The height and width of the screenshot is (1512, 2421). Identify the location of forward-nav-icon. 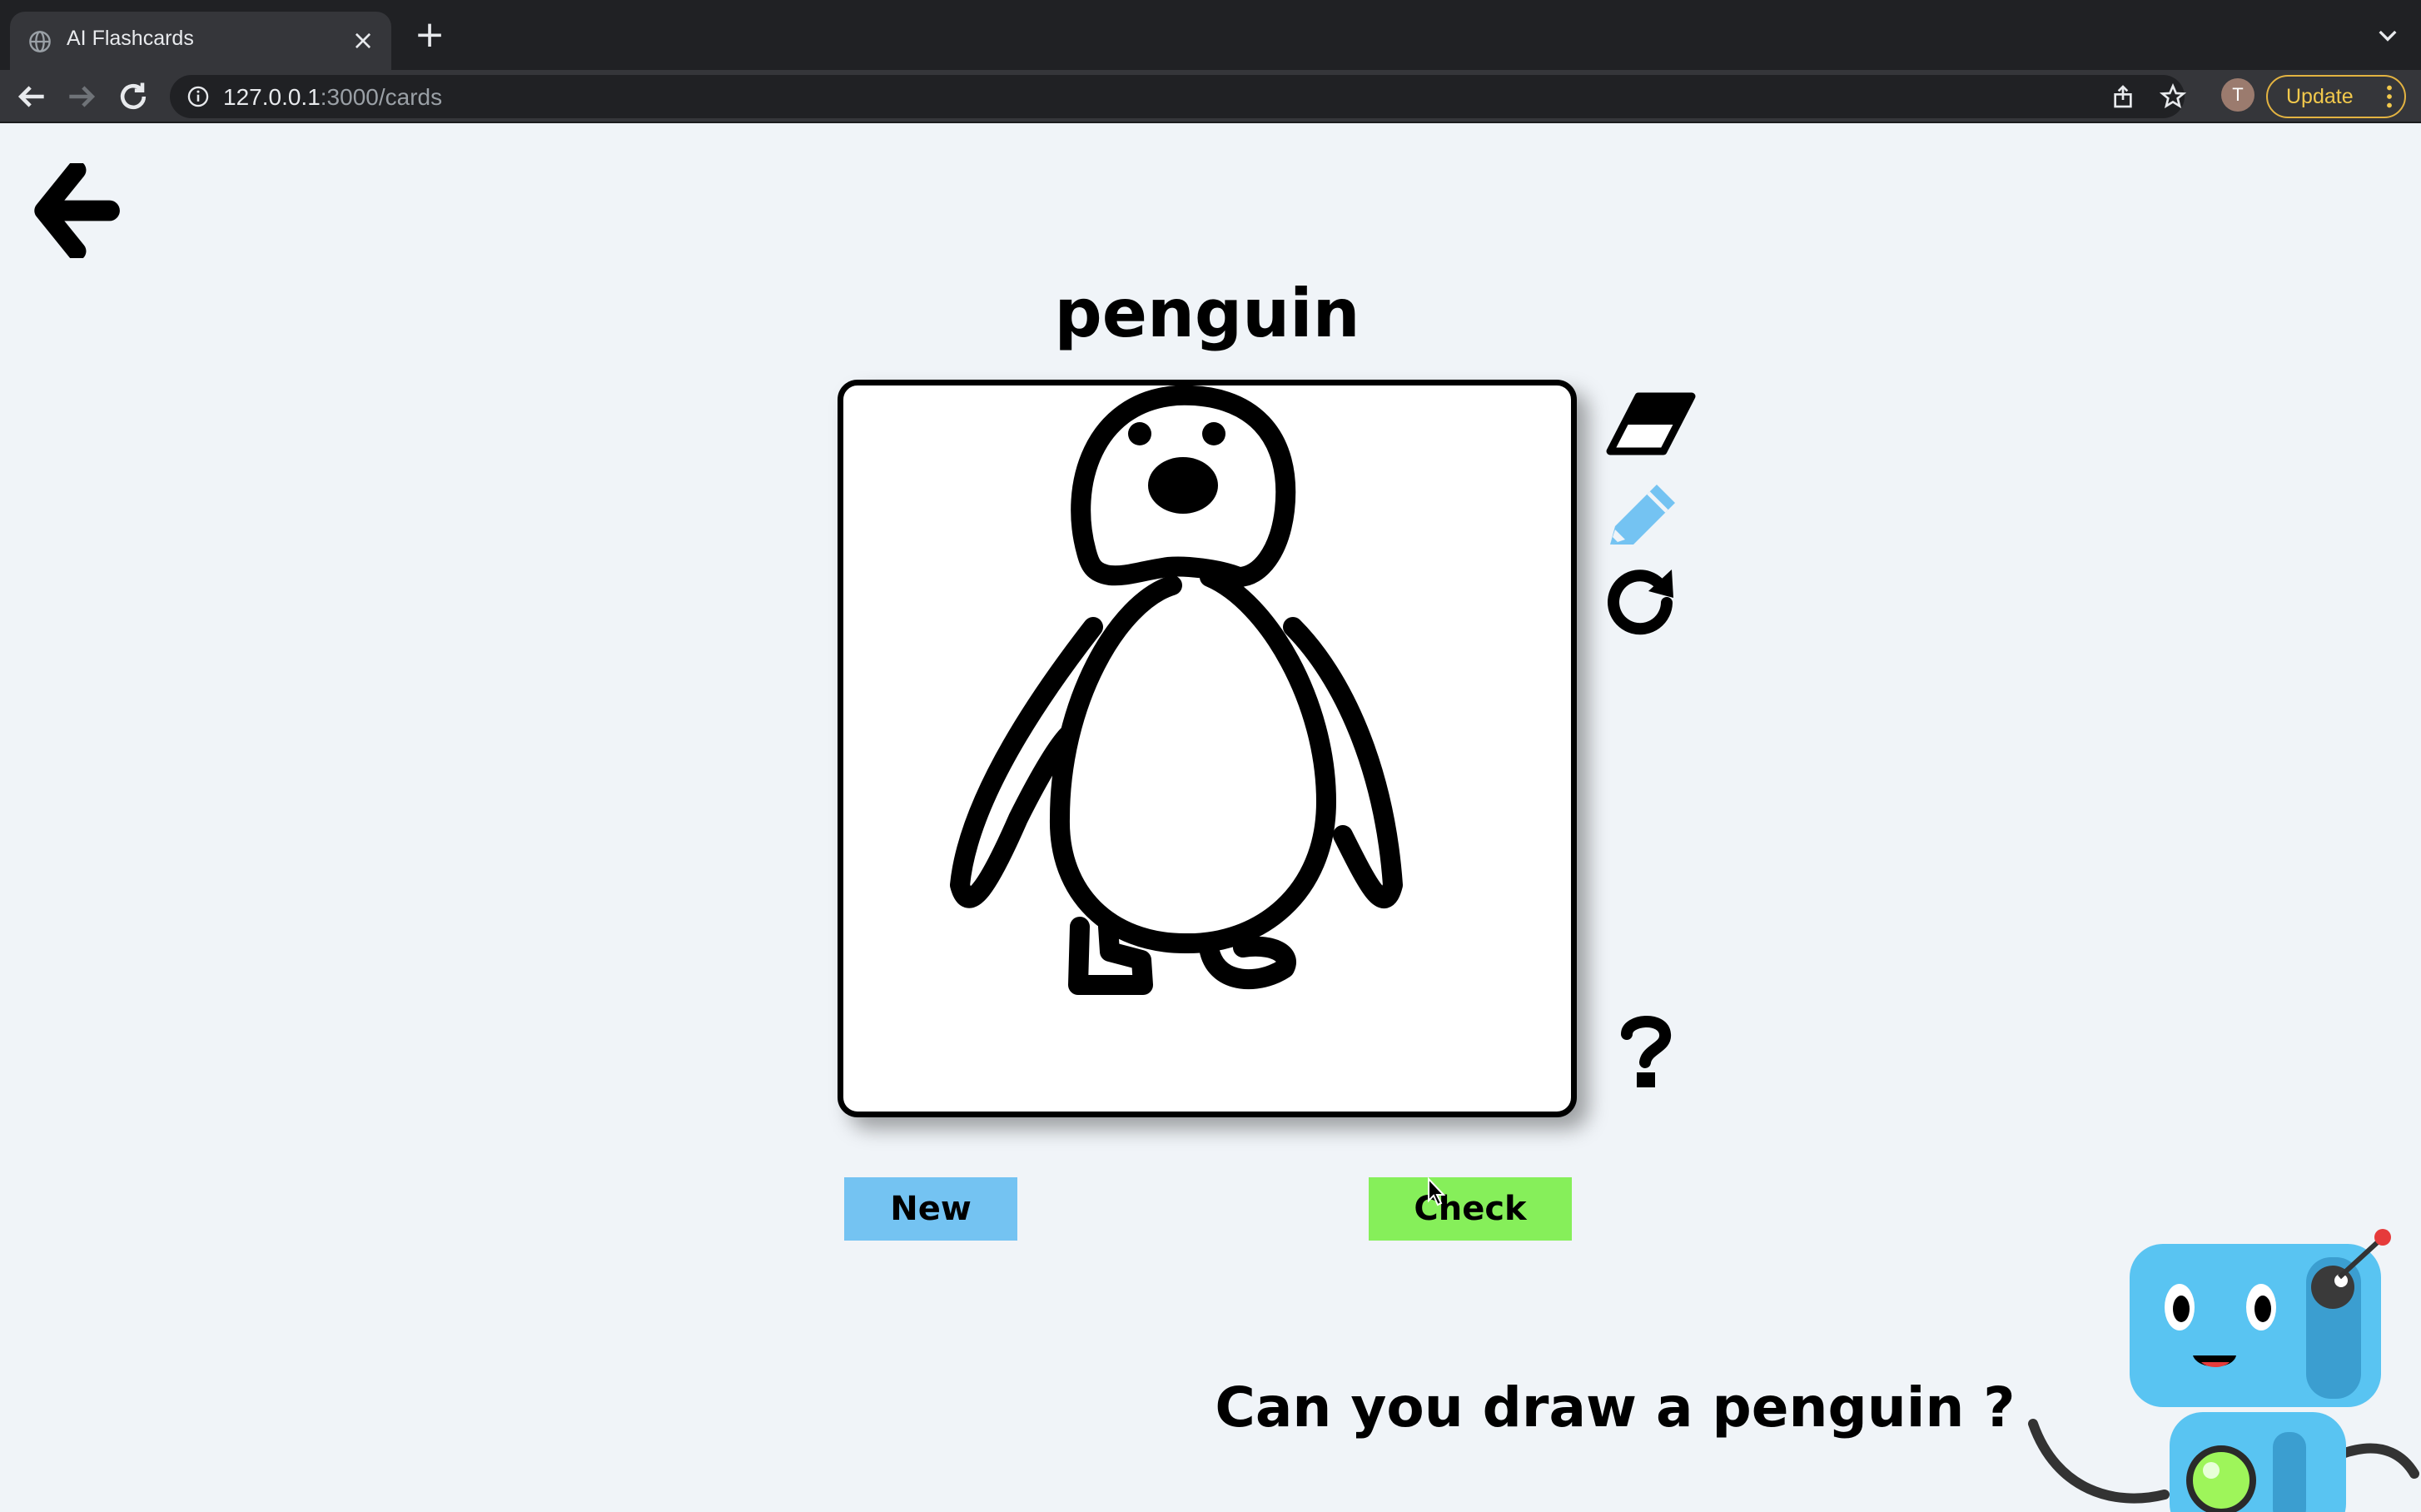
(82, 96).